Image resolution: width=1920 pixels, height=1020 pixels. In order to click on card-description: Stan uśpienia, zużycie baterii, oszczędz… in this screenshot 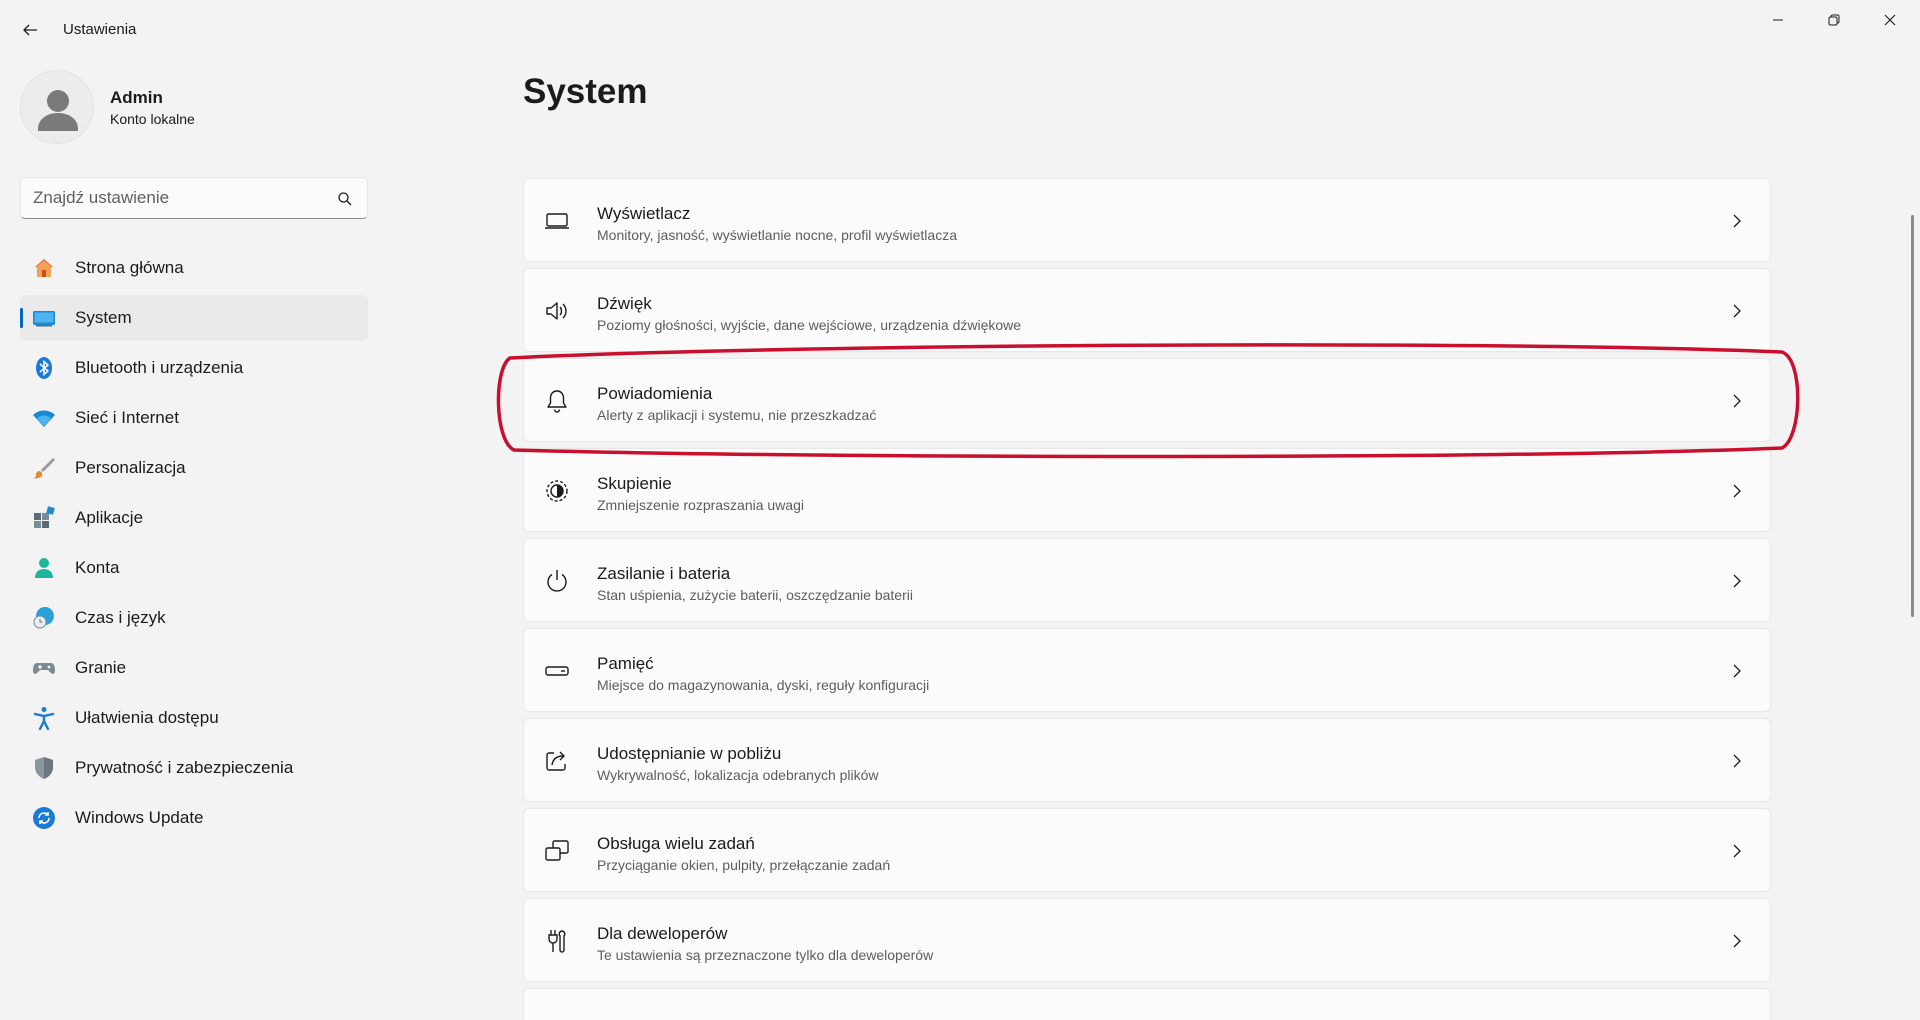, I will do `click(755, 595)`.